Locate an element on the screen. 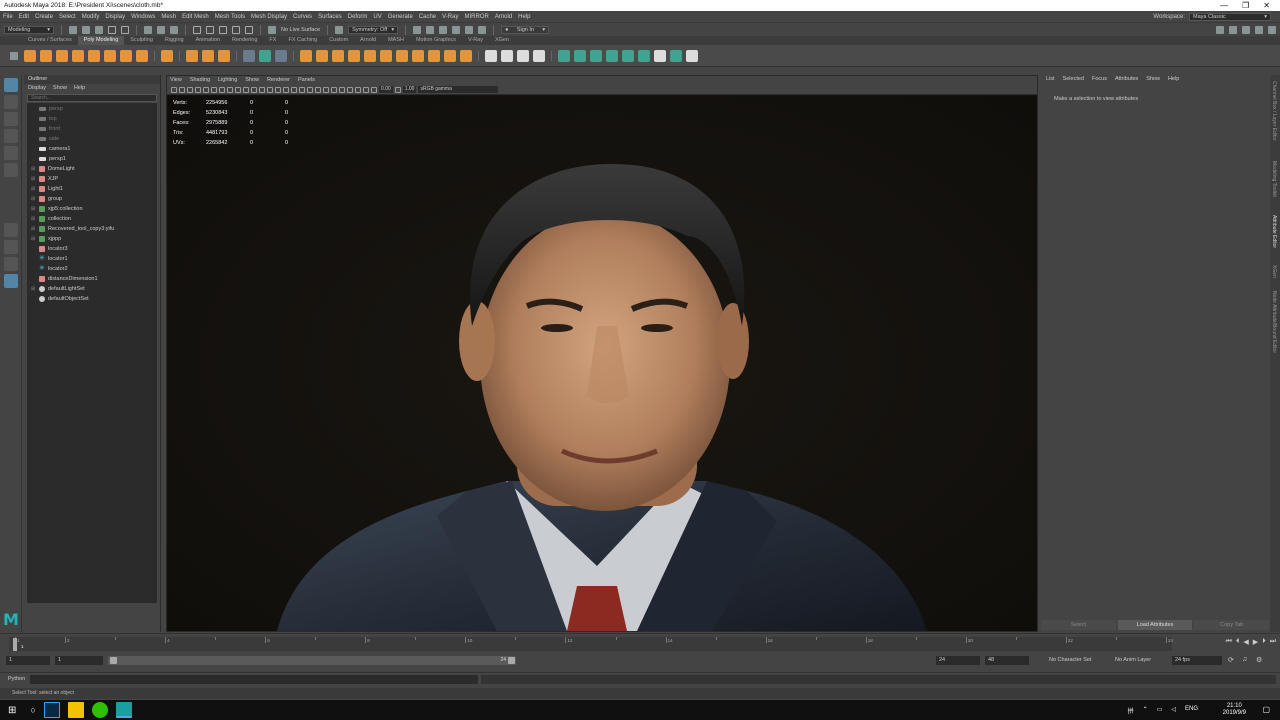 The height and width of the screenshot is (720, 1280). camera-attributes-icon is located at coordinates (182, 89).